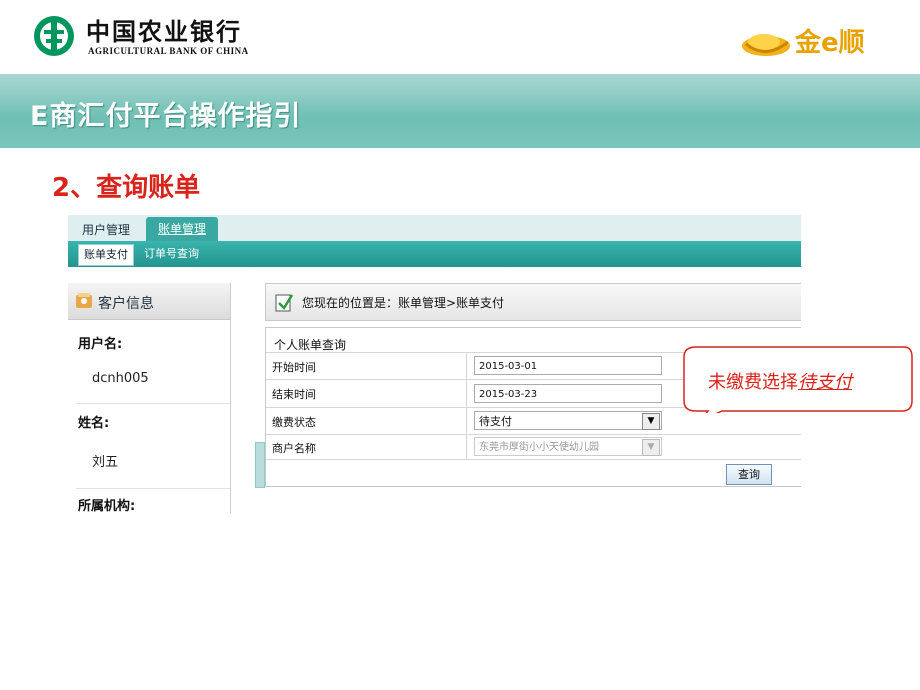 This screenshot has width=920, height=690. I want to click on query-button: 查询, so click(749, 474).